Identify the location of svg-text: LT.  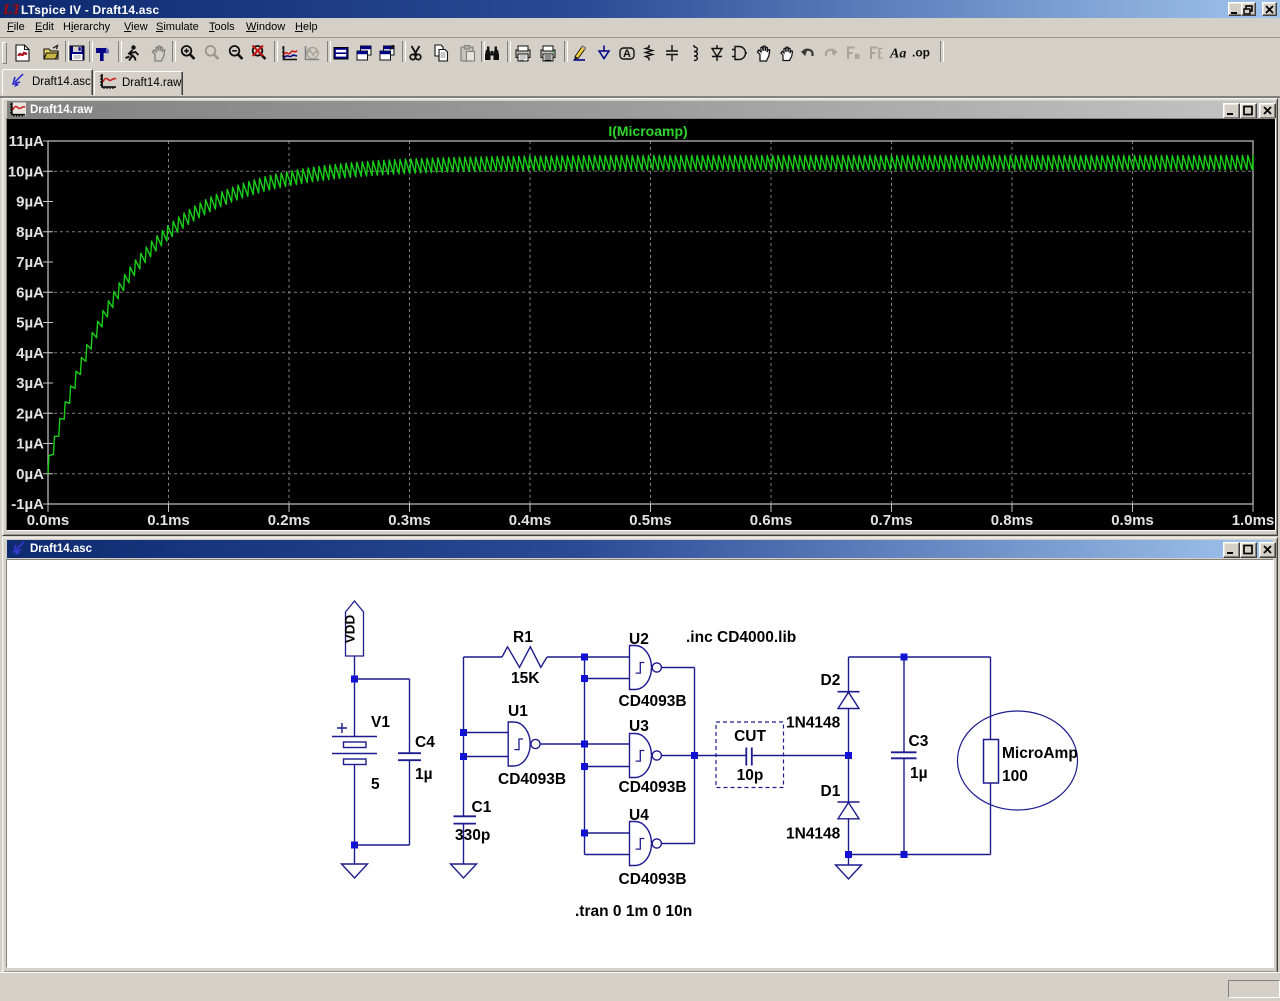
(11, 9).